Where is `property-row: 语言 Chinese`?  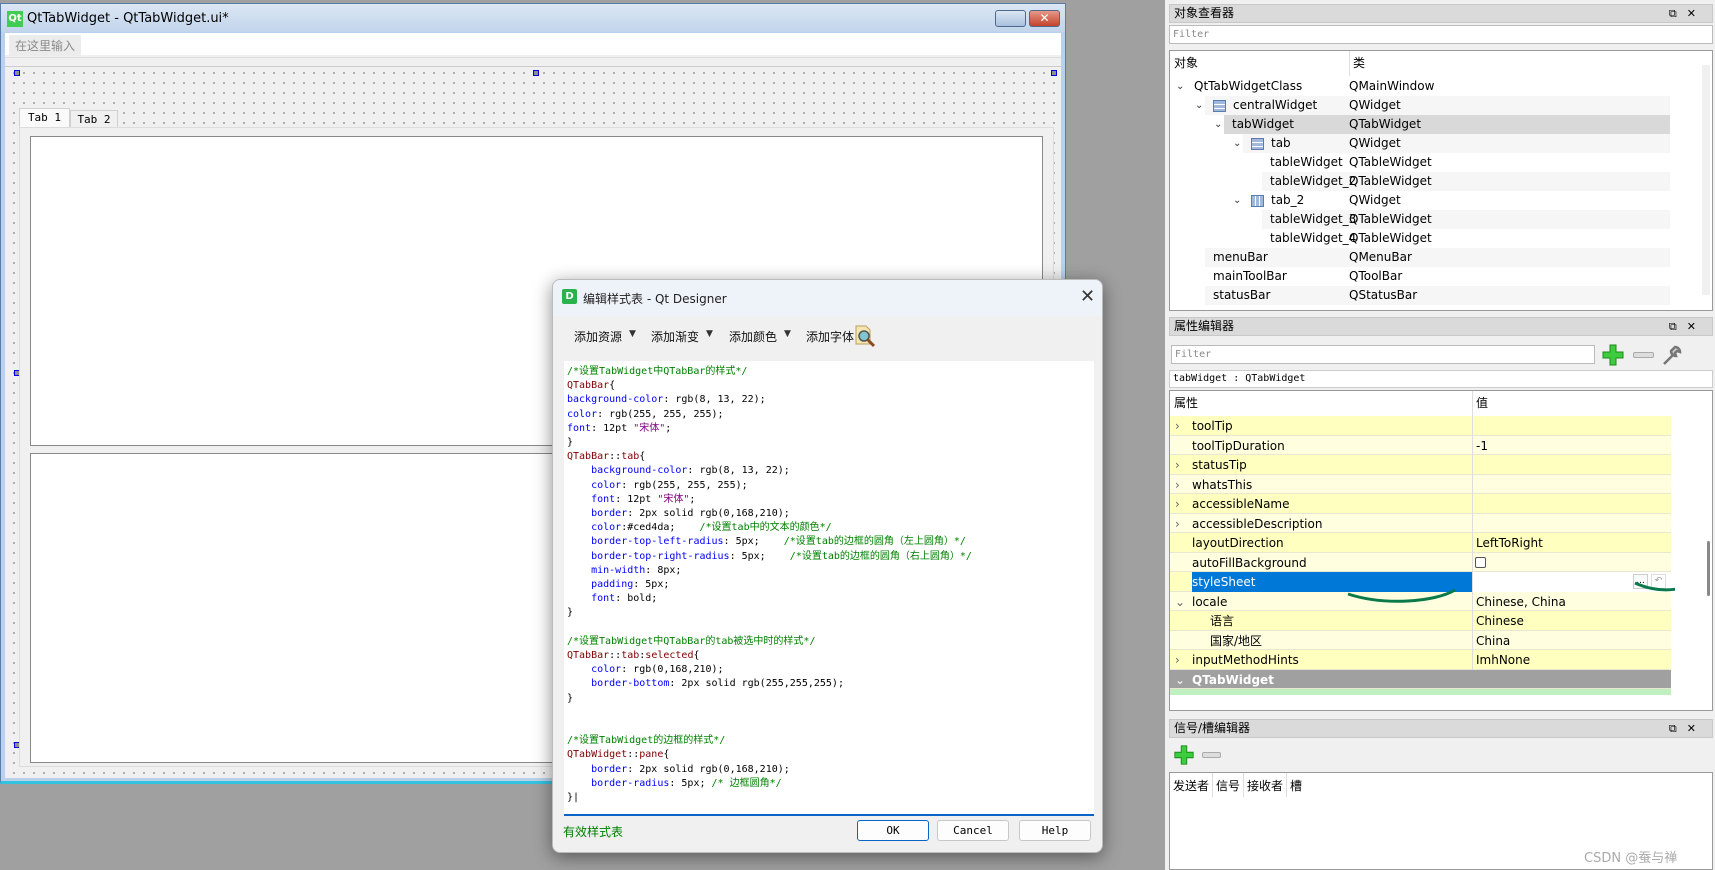 property-row: 语言 Chinese is located at coordinates (1420, 621).